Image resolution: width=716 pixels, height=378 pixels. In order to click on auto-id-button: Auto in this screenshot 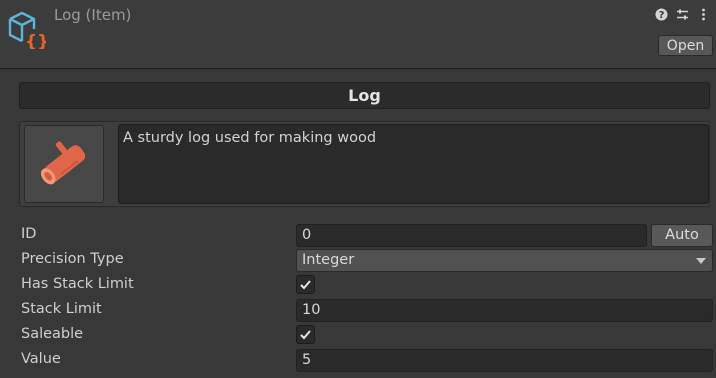, I will do `click(682, 235)`.